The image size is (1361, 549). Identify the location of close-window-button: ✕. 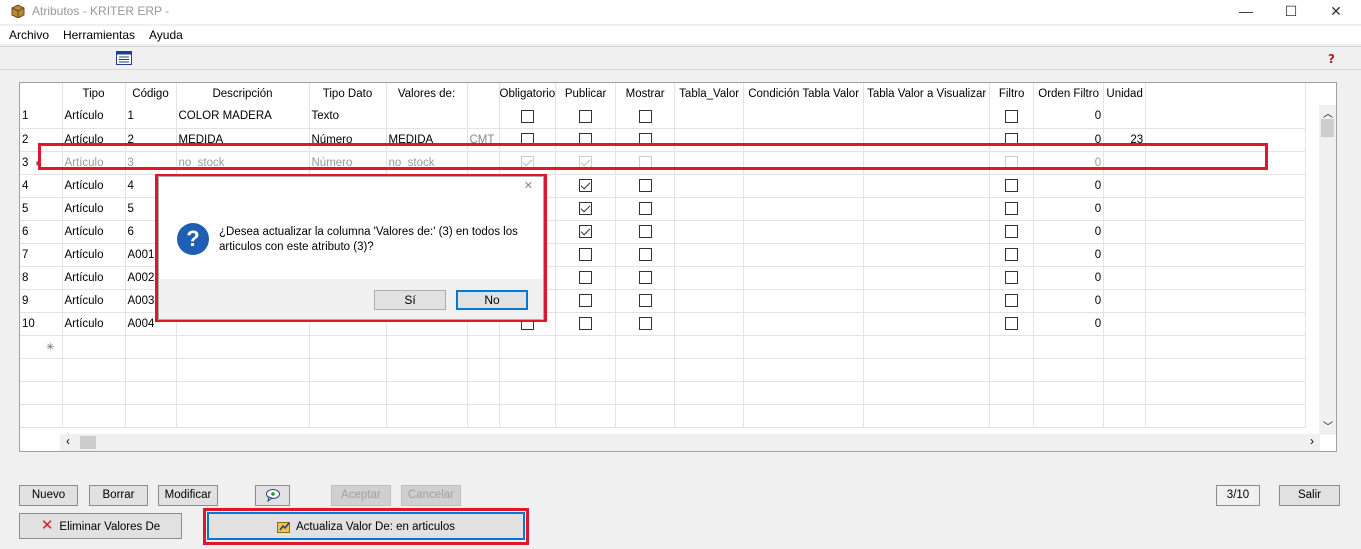
(1336, 12).